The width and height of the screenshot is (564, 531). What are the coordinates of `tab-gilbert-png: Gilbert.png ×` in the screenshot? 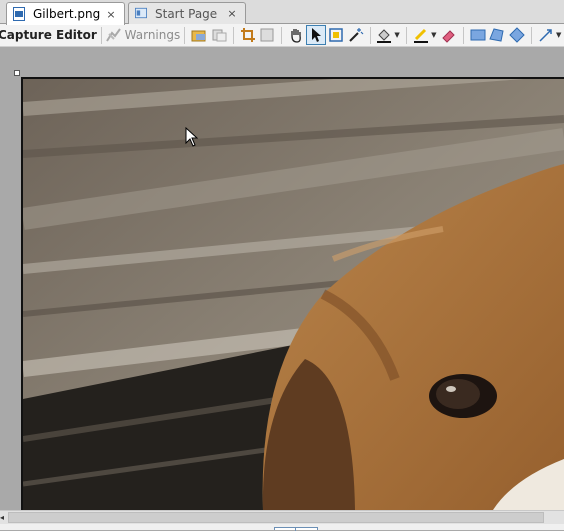 It's located at (65, 13).